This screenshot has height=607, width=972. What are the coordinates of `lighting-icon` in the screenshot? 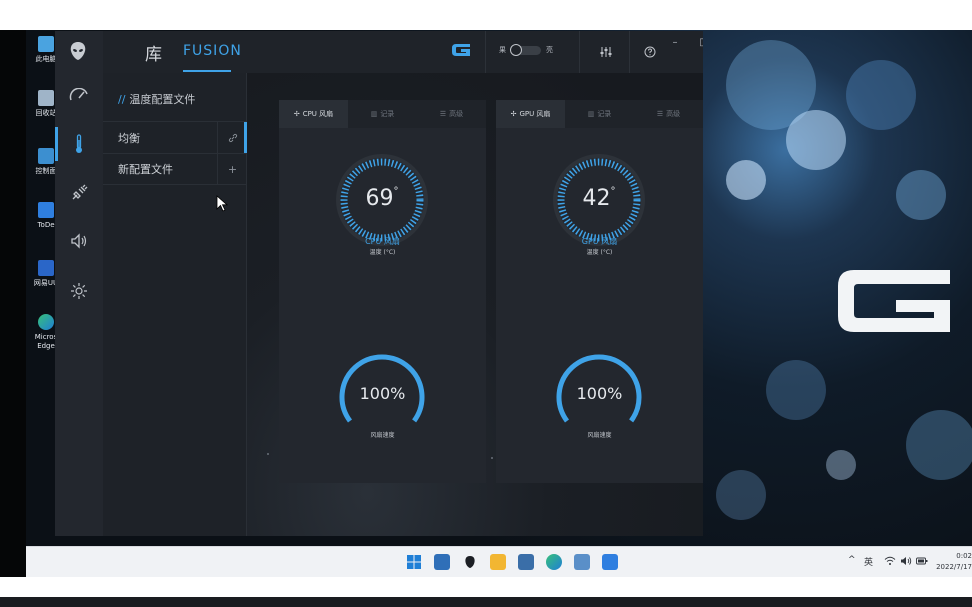 It's located at (79, 291).